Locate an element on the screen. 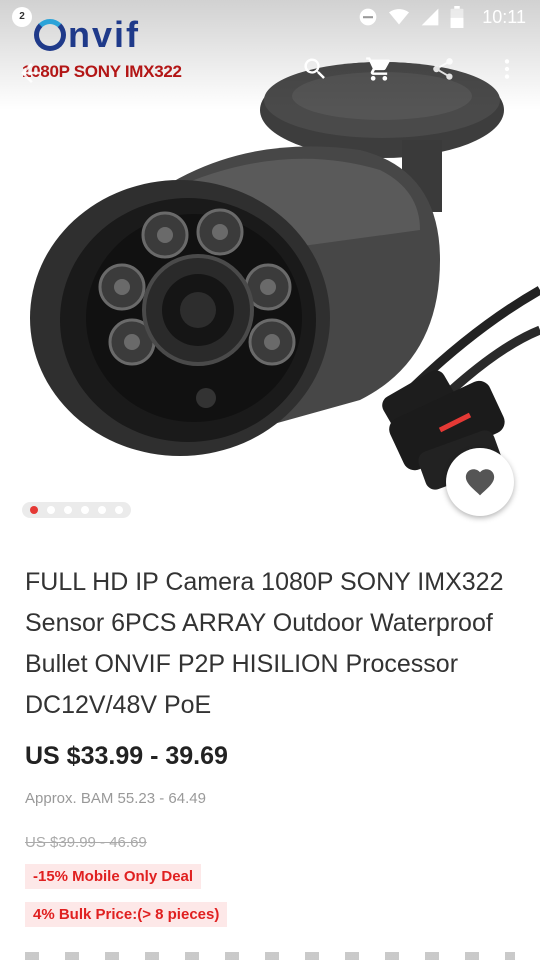  back-arrow-icon is located at coordinates (31, 73).